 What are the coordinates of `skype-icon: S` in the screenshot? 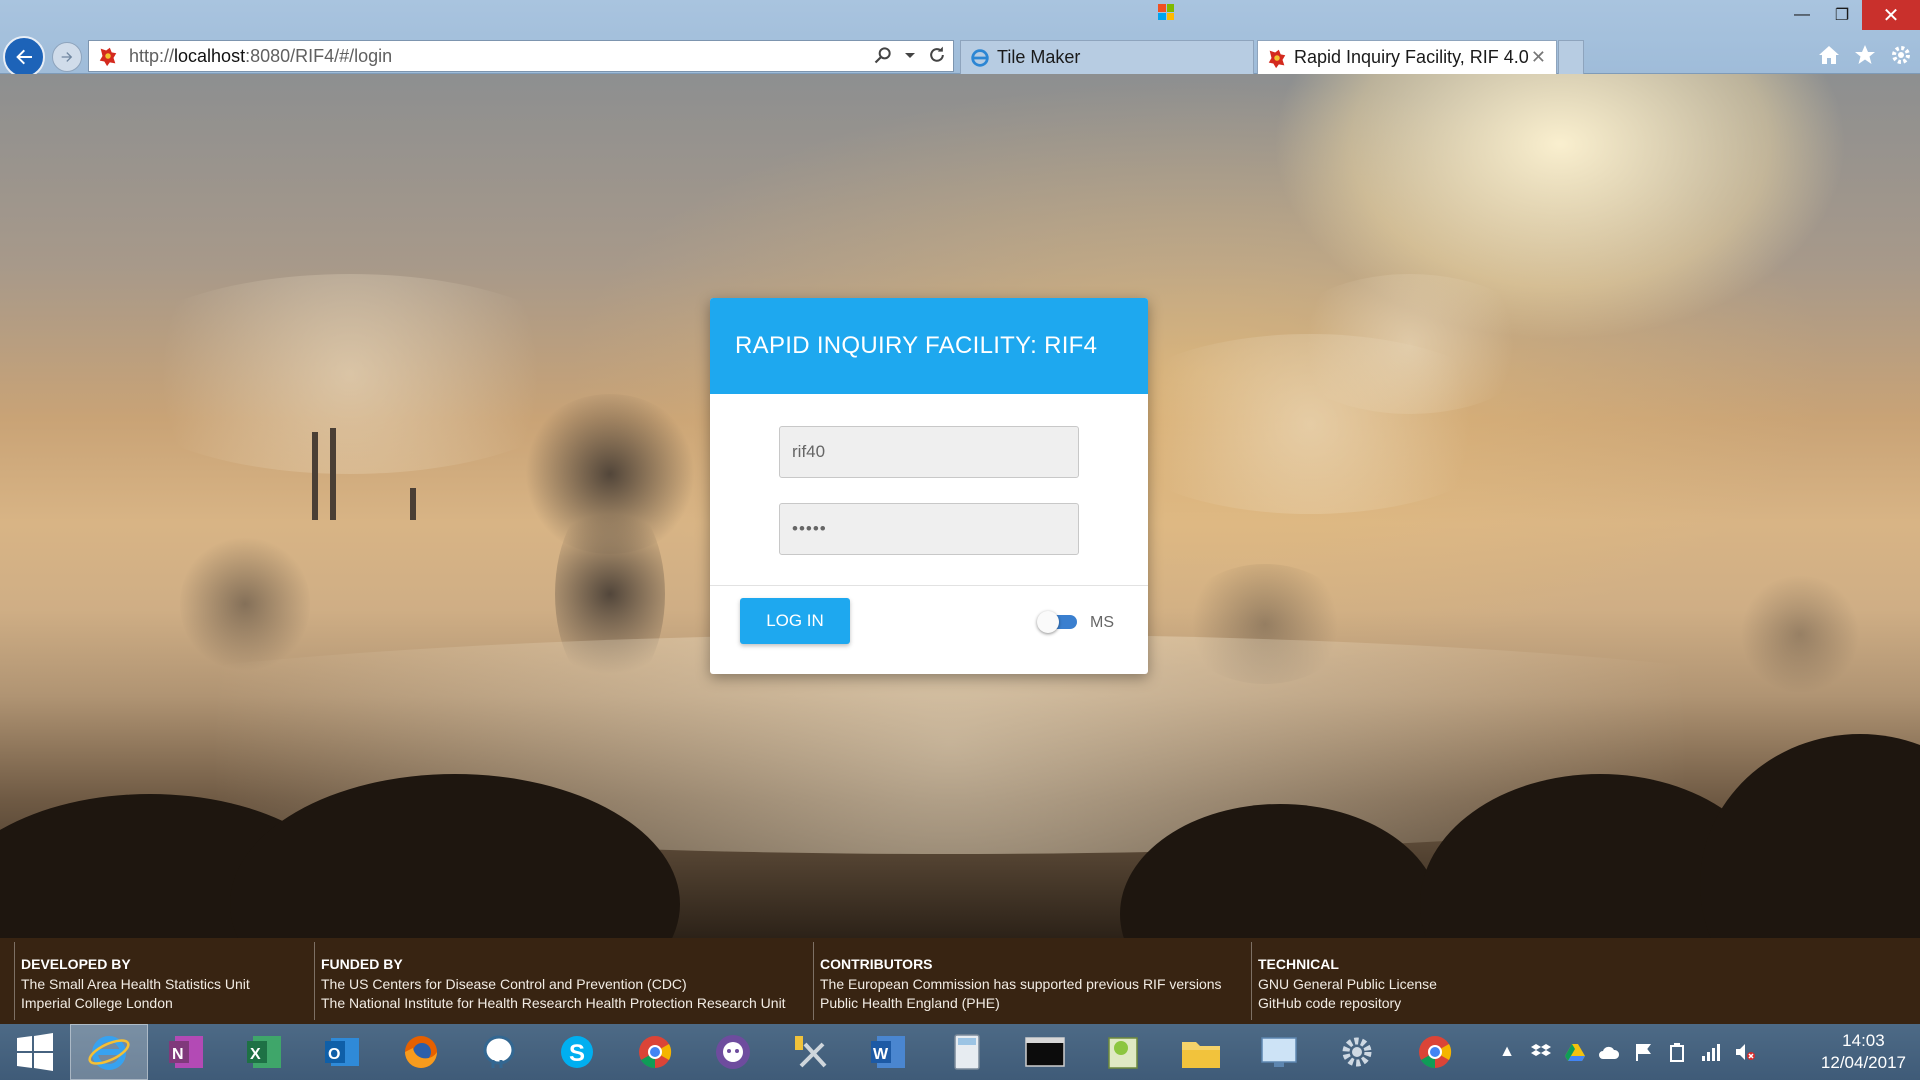 It's located at (577, 1052).